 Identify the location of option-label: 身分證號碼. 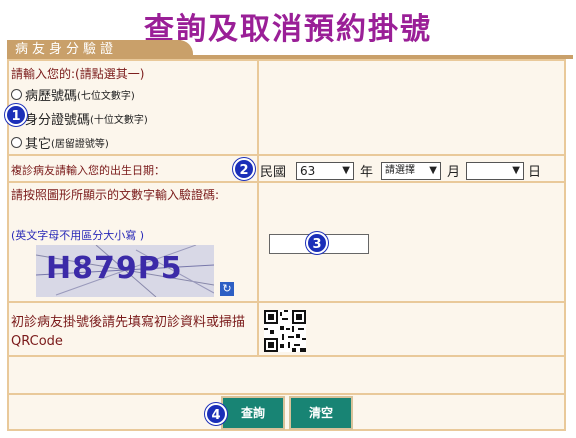
(58, 120).